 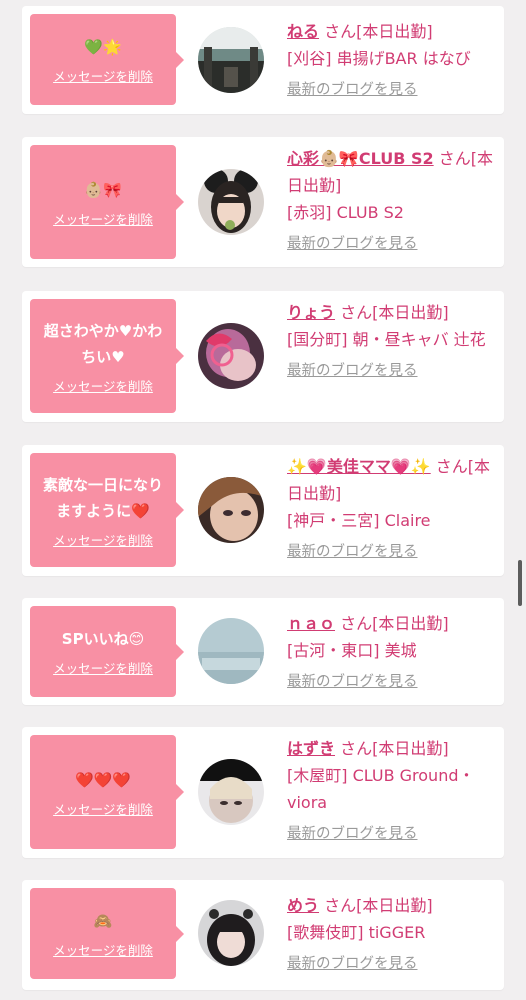 I want to click on message-bubble: 💚🌟 メッセージを削除, so click(x=107, y=59).